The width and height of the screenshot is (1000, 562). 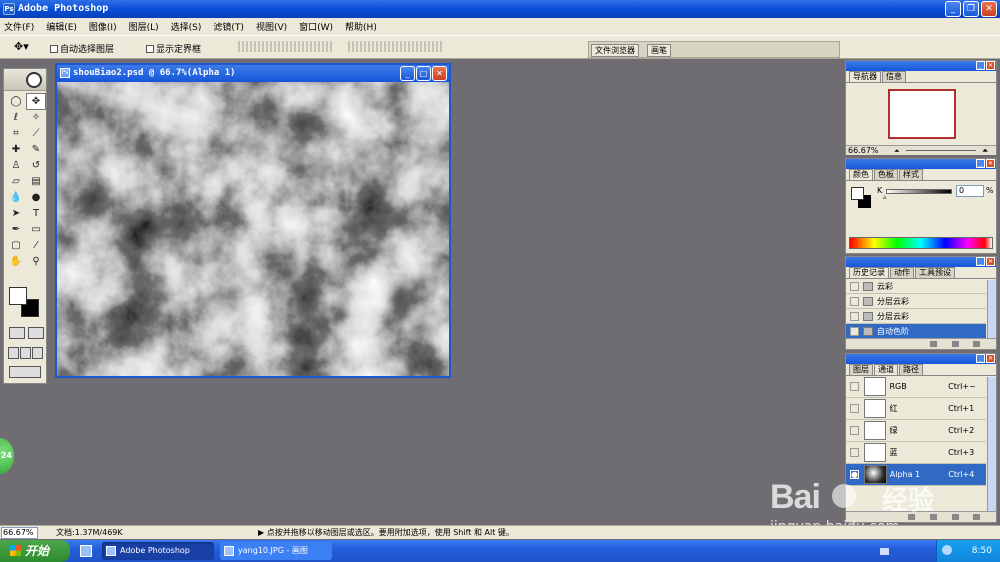 What do you see at coordinates (271, 26) in the screenshot?
I see `menu-view: 视图(V)` at bounding box center [271, 26].